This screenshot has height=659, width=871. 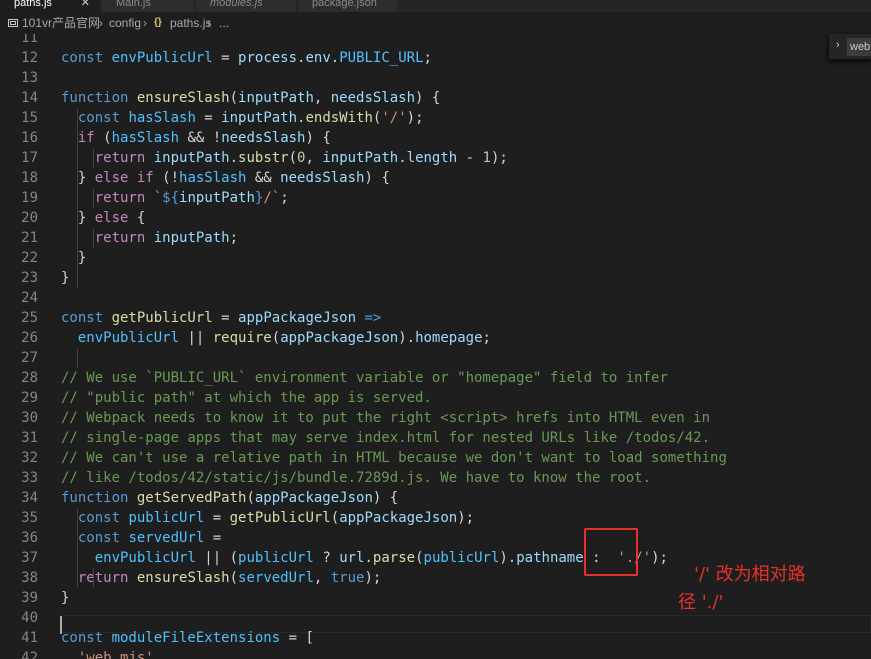 What do you see at coordinates (470, 158) in the screenshot?
I see `code-token: -` at bounding box center [470, 158].